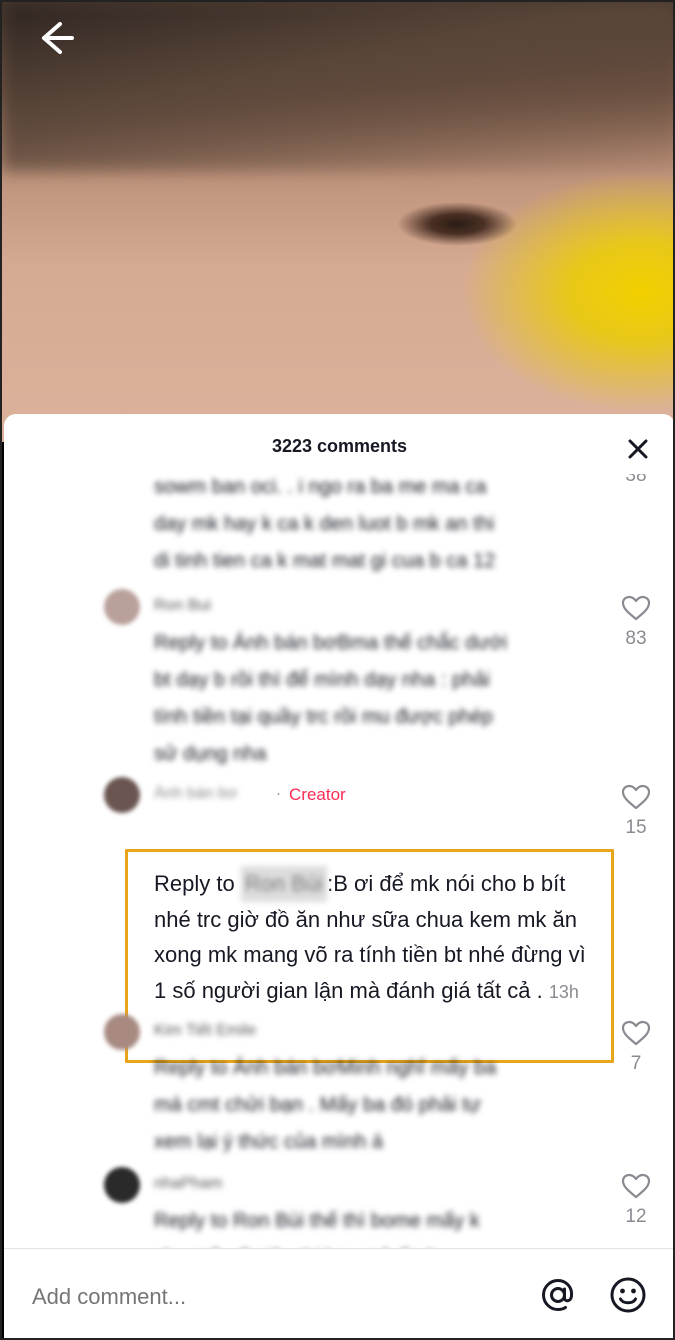 The height and width of the screenshot is (1340, 675). Describe the element at coordinates (636, 622) in the screenshot. I see `like-button: 83` at that location.